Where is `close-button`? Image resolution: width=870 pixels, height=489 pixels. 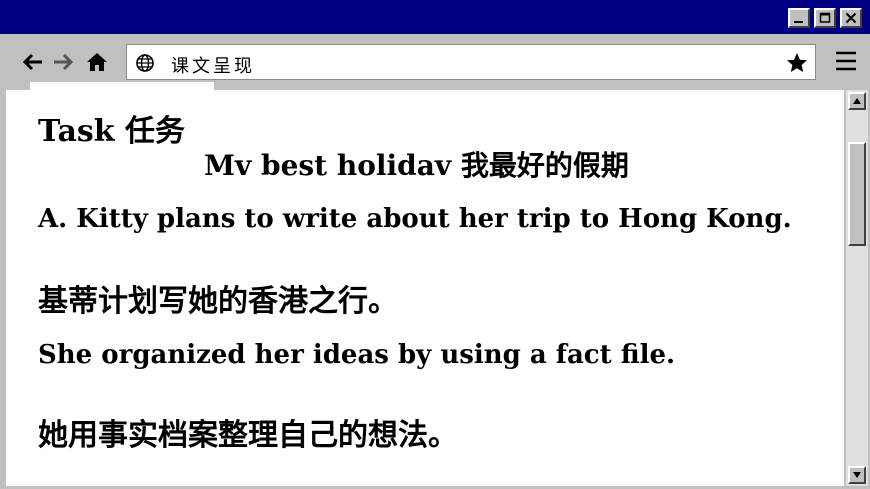 close-button is located at coordinates (851, 18).